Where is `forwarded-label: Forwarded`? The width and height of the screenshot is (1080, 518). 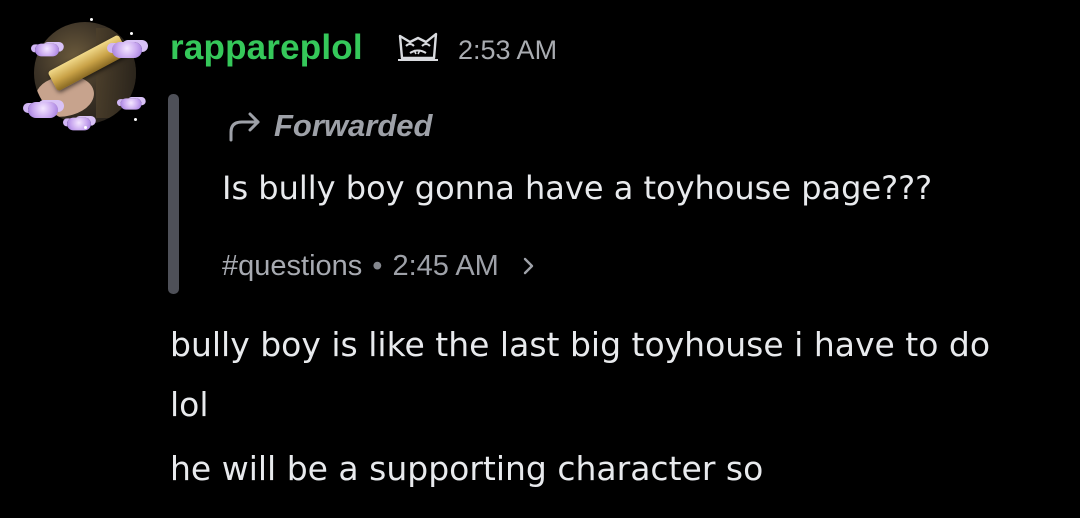
forwarded-label: Forwarded is located at coordinates (353, 125).